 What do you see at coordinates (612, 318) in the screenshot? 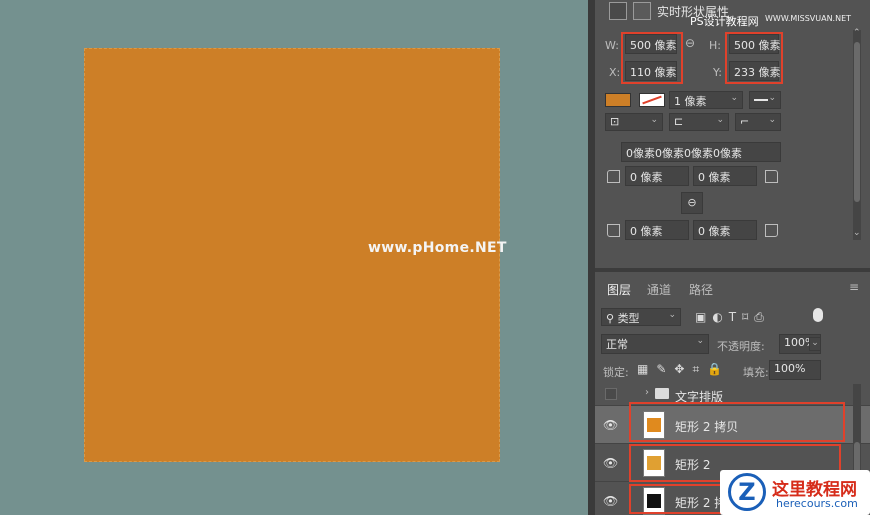
I see `search-icon: ⚲` at bounding box center [612, 318].